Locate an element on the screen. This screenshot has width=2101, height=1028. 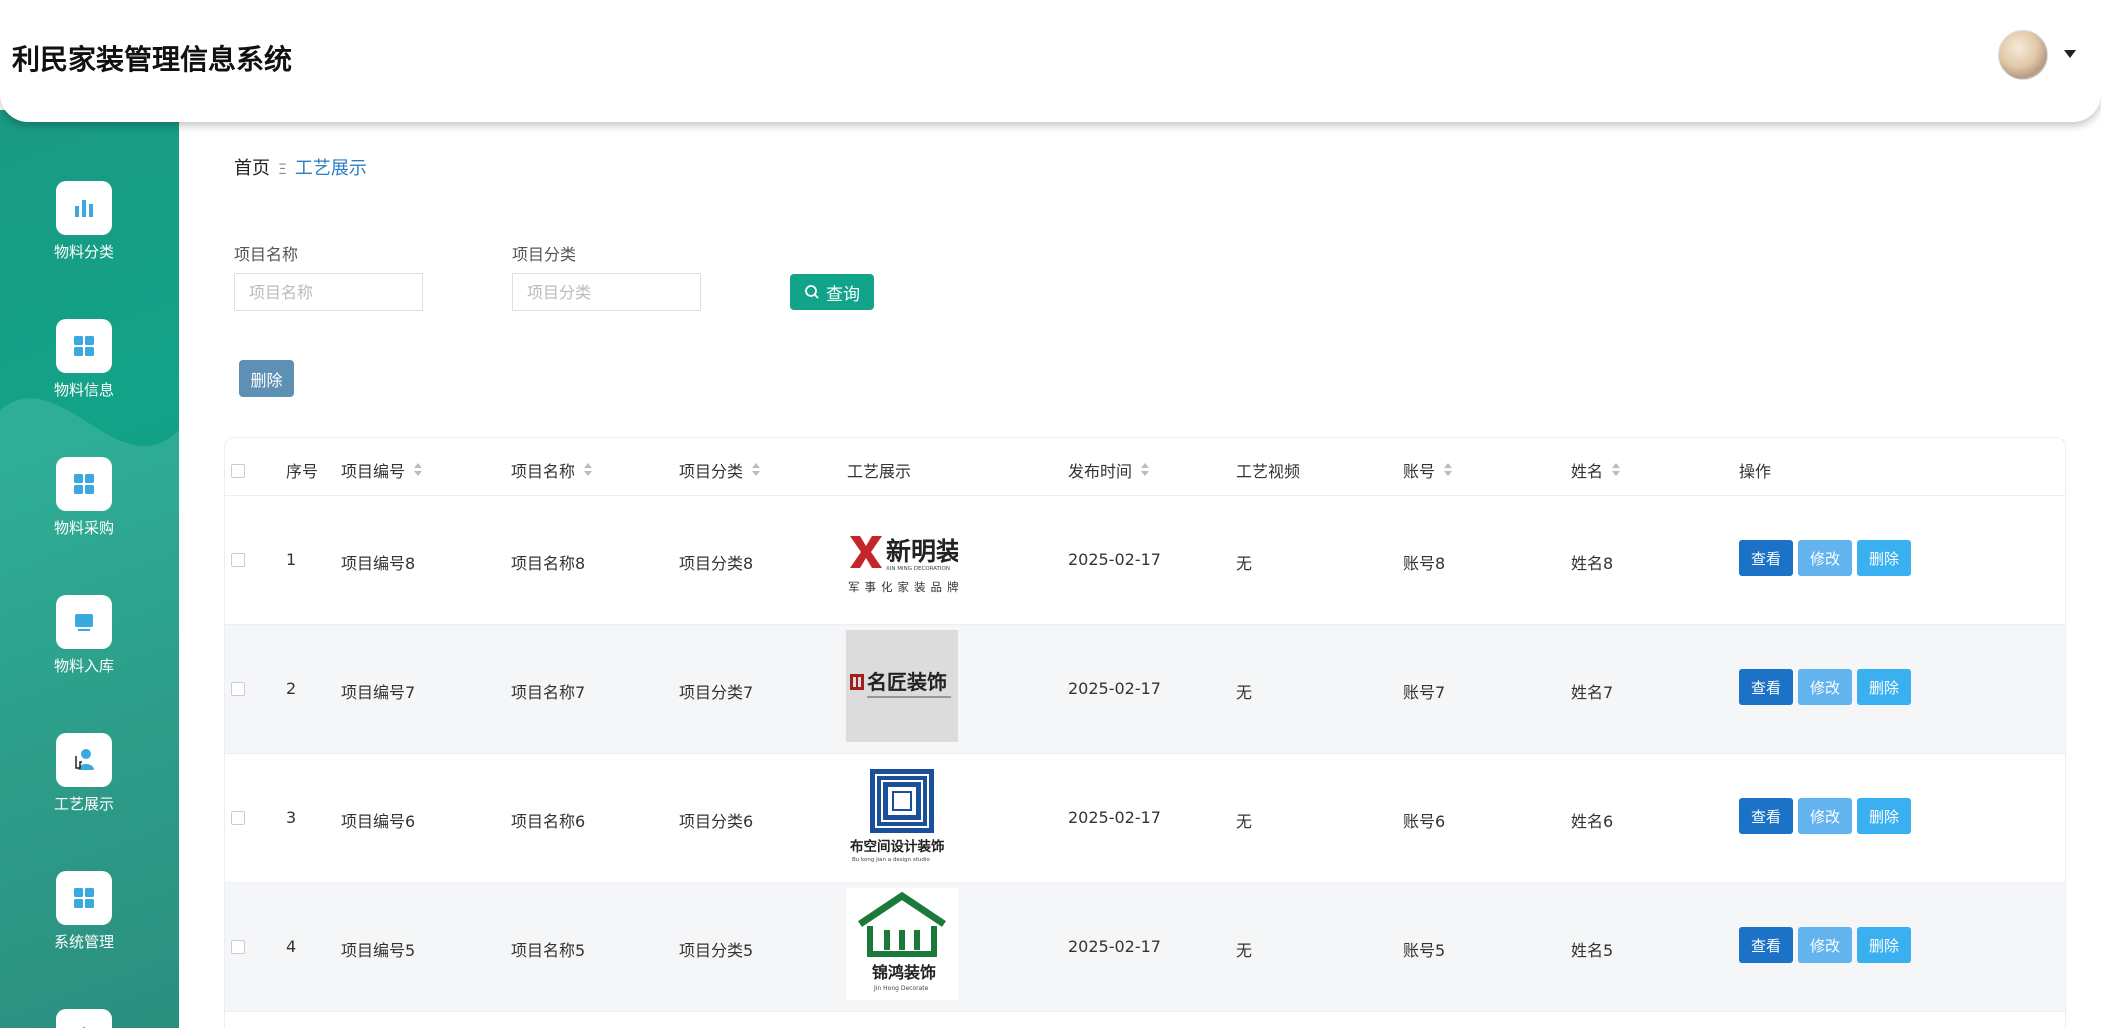
breadcrumb-current: 工艺展示 is located at coordinates (330, 168).